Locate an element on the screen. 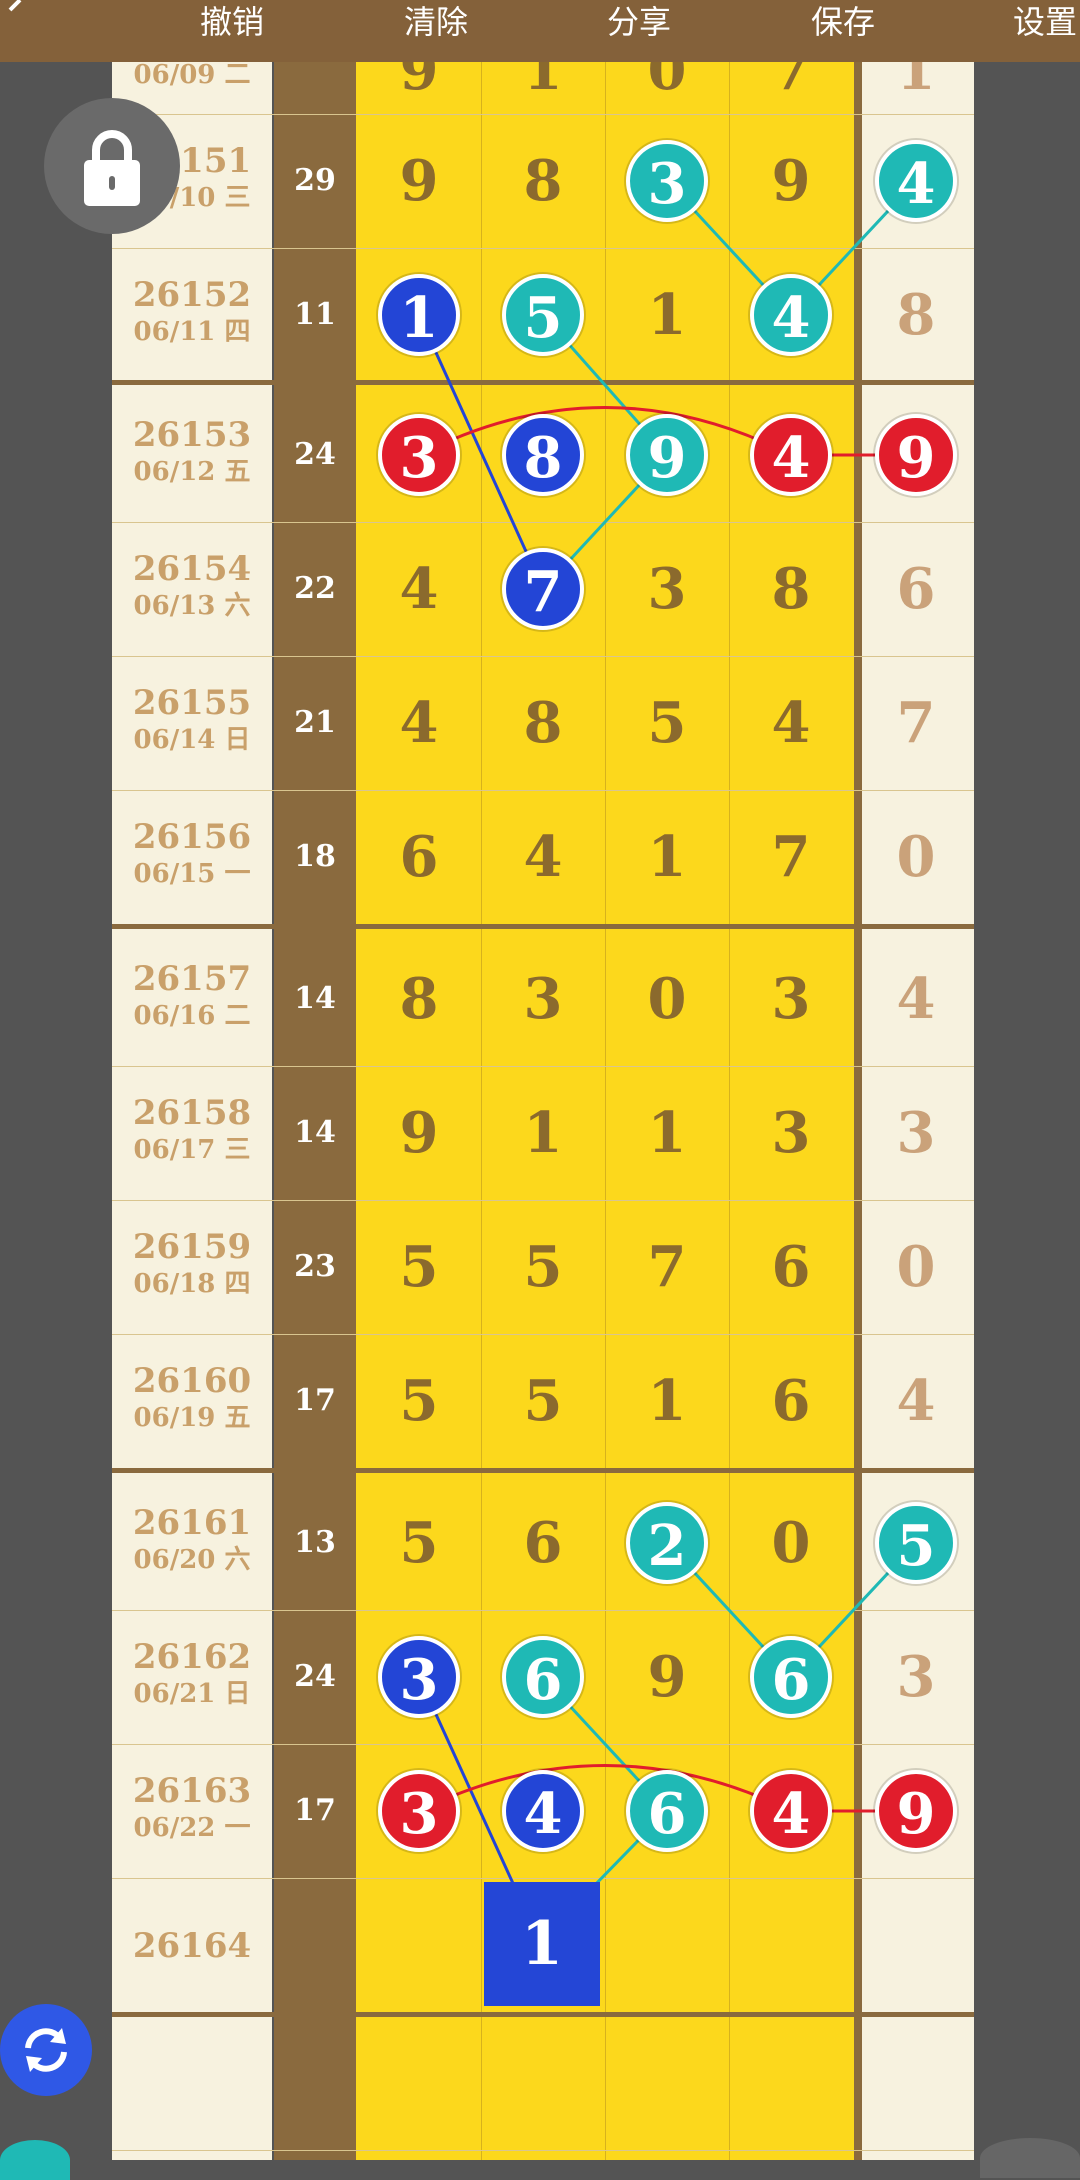 Image resolution: width=1080 pixels, height=2180 pixels. issue-number: 26159 is located at coordinates (192, 1247).